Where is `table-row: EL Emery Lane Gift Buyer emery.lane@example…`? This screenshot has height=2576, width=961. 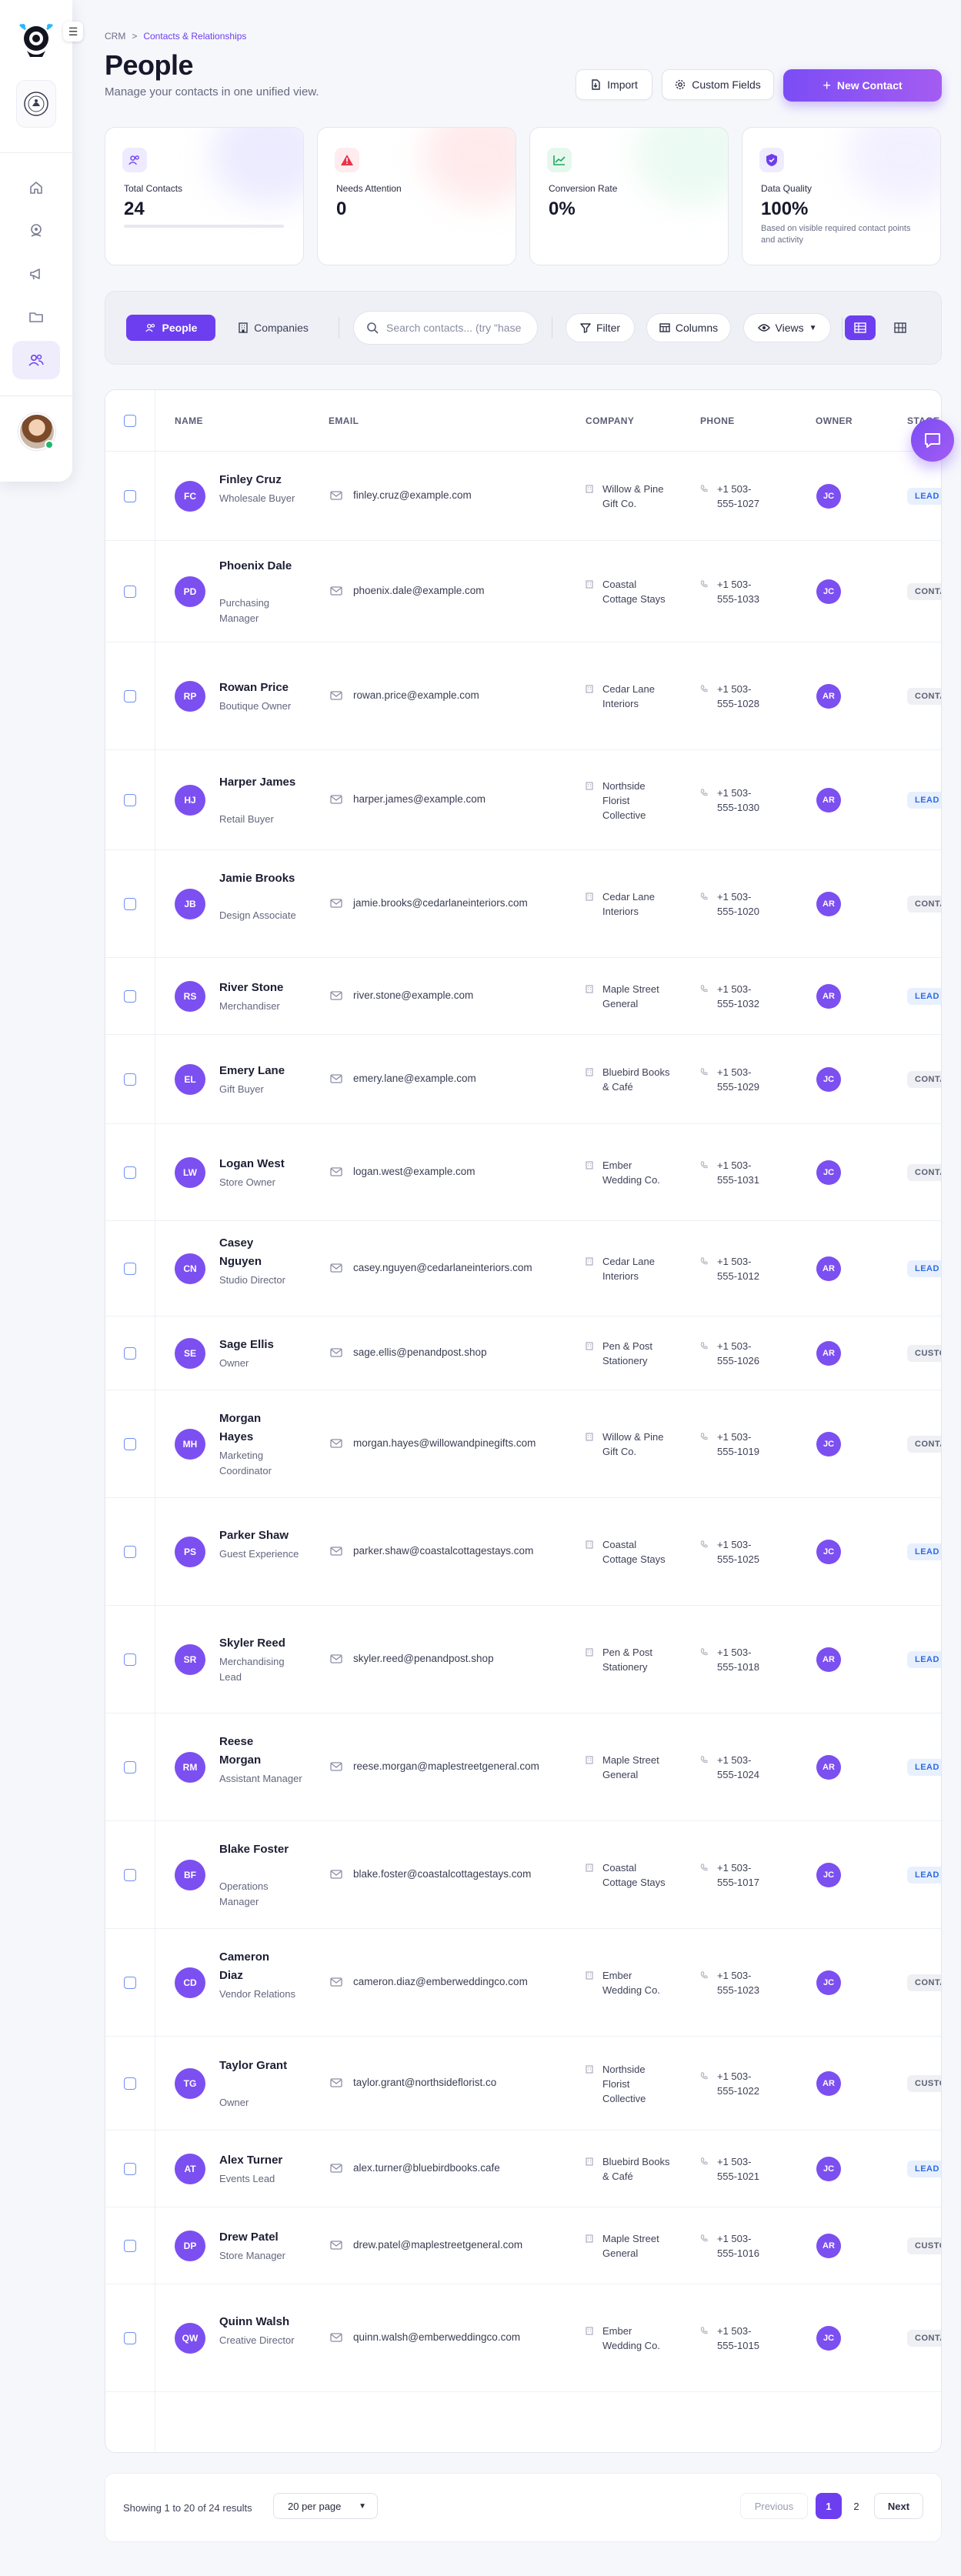 table-row: EL Emery Lane Gift Buyer emery.lane@example… is located at coordinates (523, 1079).